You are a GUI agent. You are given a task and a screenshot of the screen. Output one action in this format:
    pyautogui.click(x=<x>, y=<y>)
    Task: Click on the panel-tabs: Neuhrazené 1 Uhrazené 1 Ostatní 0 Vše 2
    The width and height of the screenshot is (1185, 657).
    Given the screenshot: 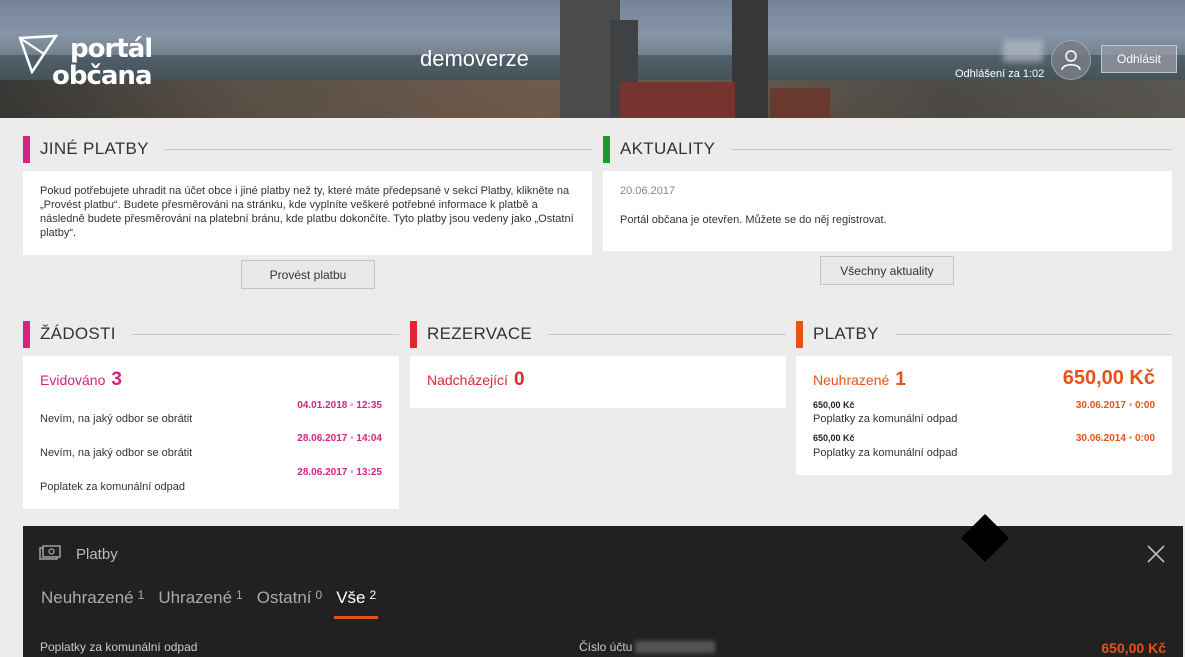 What is the action you would take?
    pyautogui.click(x=215, y=603)
    